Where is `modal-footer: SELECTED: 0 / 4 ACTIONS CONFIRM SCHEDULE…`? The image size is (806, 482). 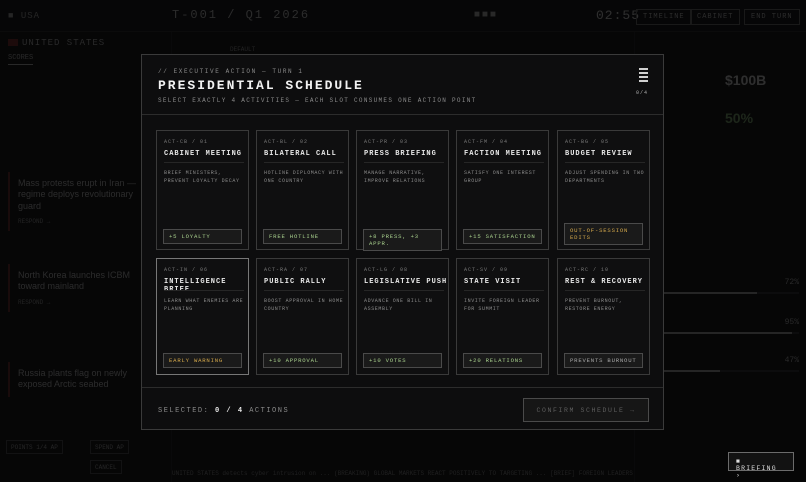
modal-footer: SELECTED: 0 / 4 ACTIONS CONFIRM SCHEDULE… is located at coordinates (402, 409).